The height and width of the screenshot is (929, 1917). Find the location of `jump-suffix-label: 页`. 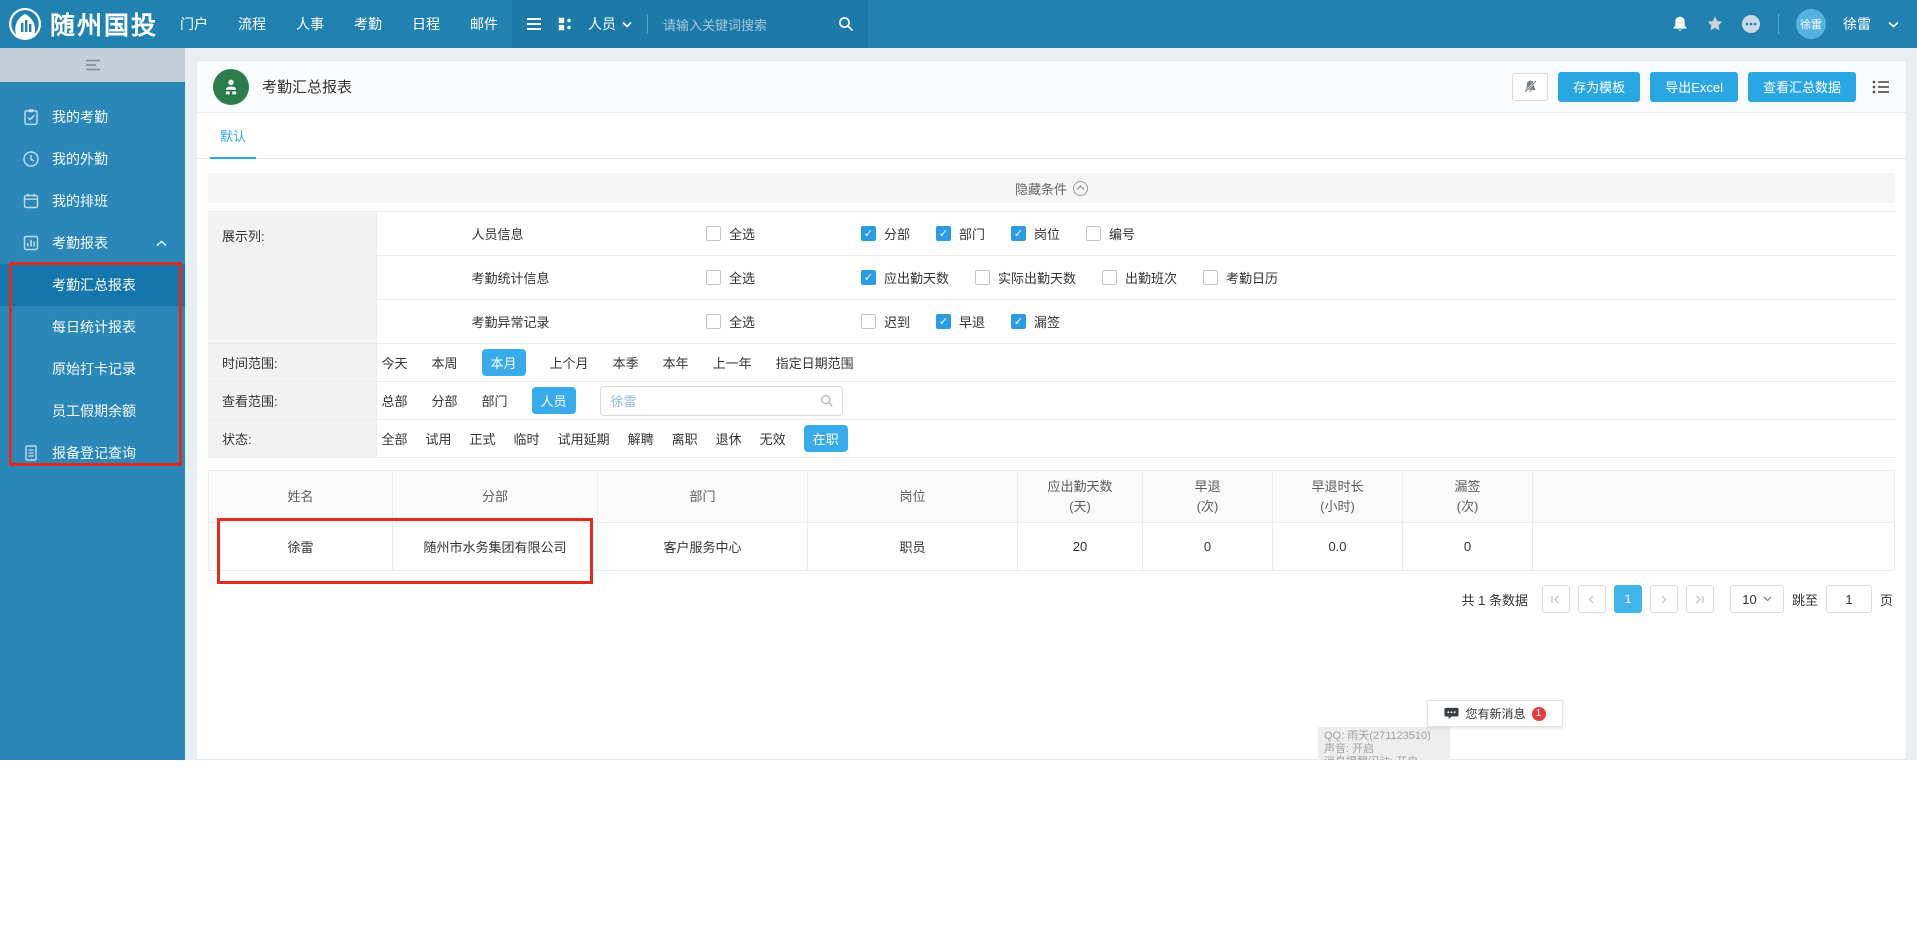

jump-suffix-label: 页 is located at coordinates (1886, 600).